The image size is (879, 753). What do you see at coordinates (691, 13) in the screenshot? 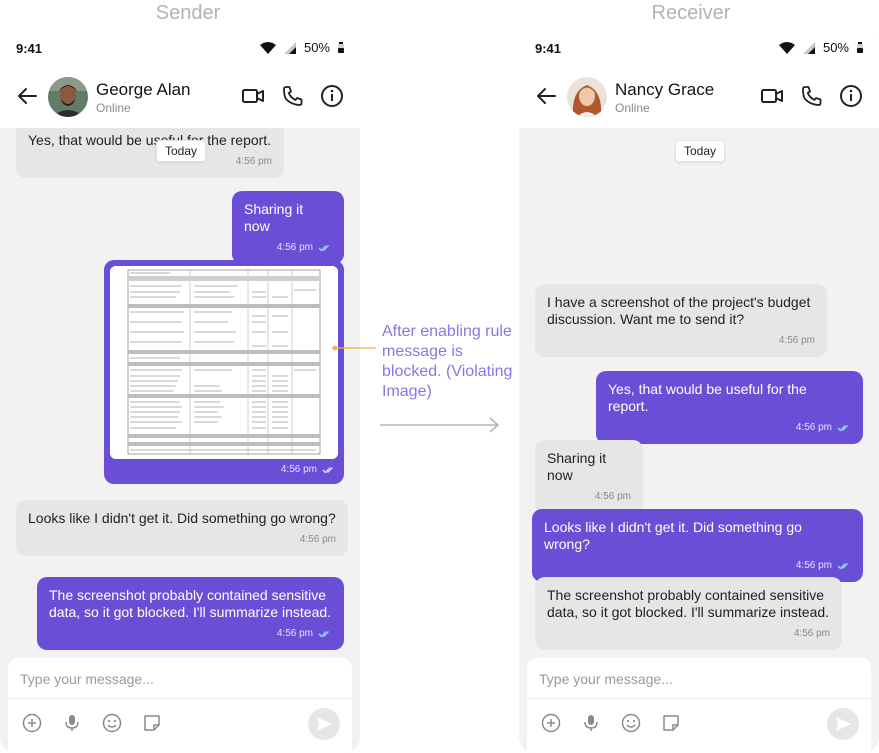
I see `receiver-label: Receiver` at bounding box center [691, 13].